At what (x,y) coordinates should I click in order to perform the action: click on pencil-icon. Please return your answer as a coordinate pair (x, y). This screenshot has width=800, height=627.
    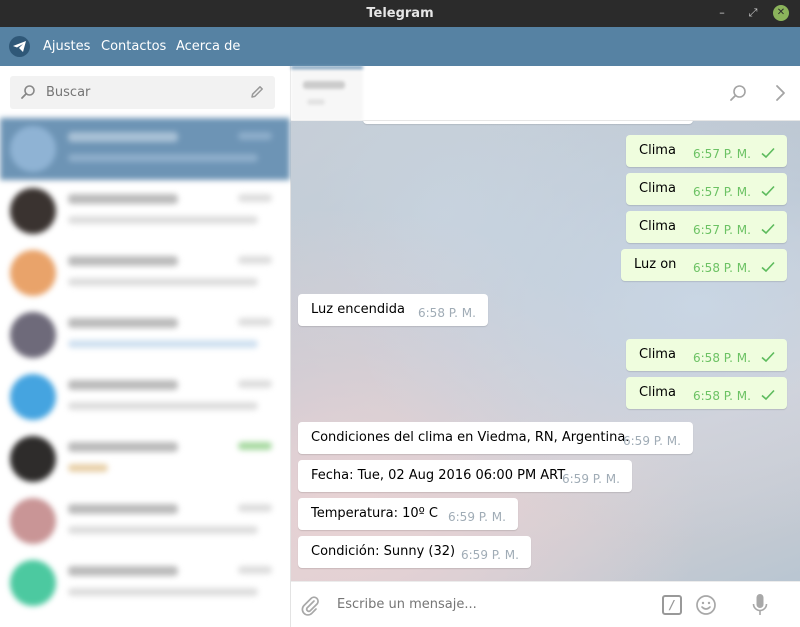
    Looking at the image, I should click on (257, 92).